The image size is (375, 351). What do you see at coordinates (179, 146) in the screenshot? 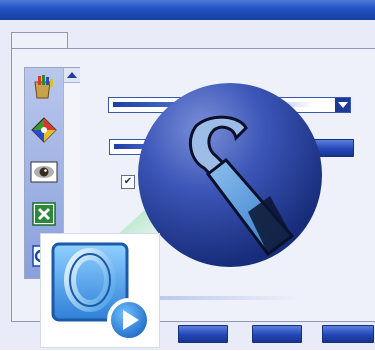
I see `dropdown-secondary-value` at bounding box center [179, 146].